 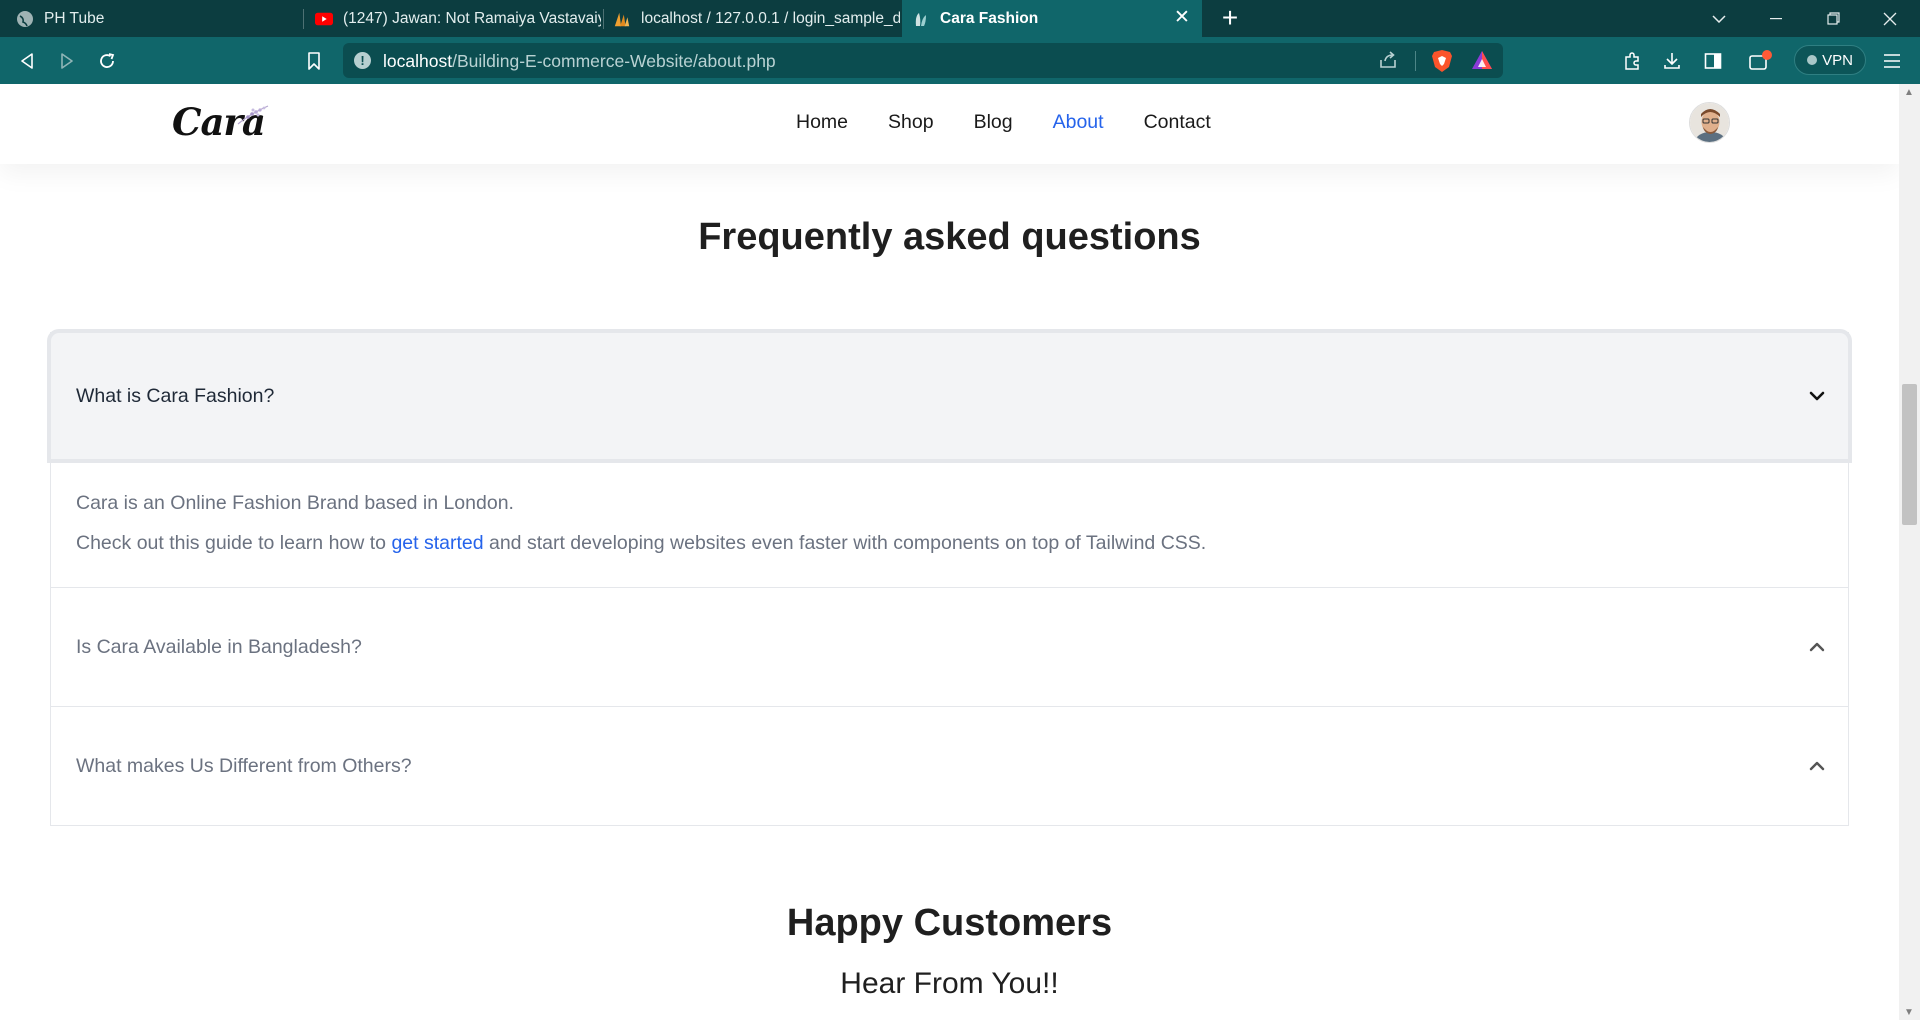 I want to click on site-info-icon: !, so click(x=362, y=60).